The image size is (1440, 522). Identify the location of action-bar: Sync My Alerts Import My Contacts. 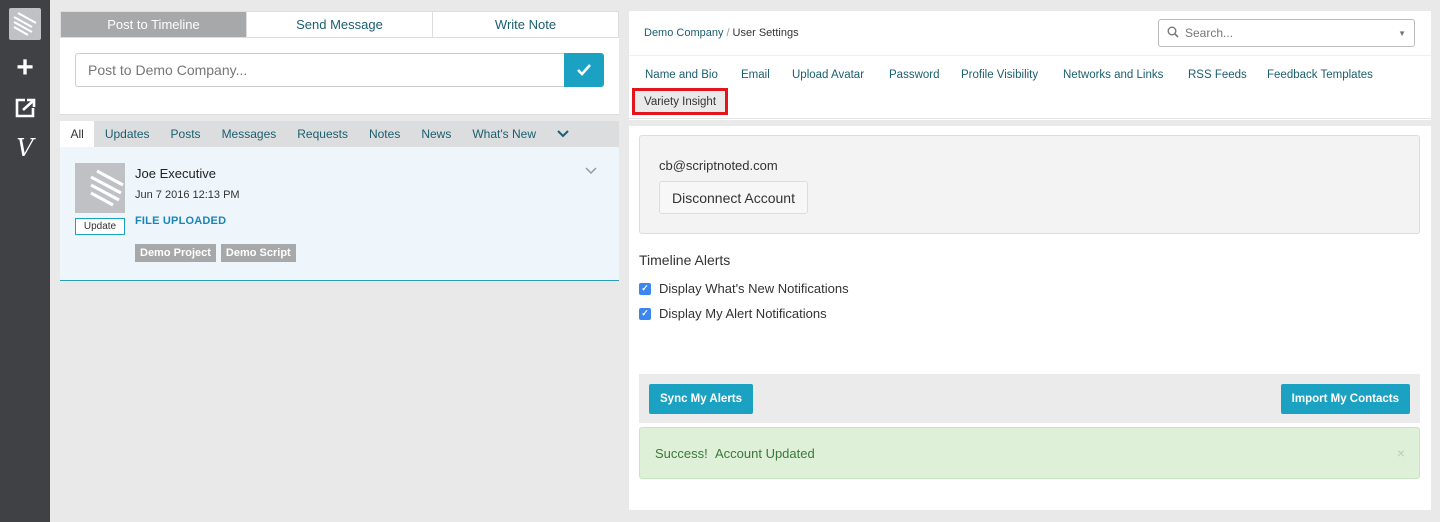
(1029, 398).